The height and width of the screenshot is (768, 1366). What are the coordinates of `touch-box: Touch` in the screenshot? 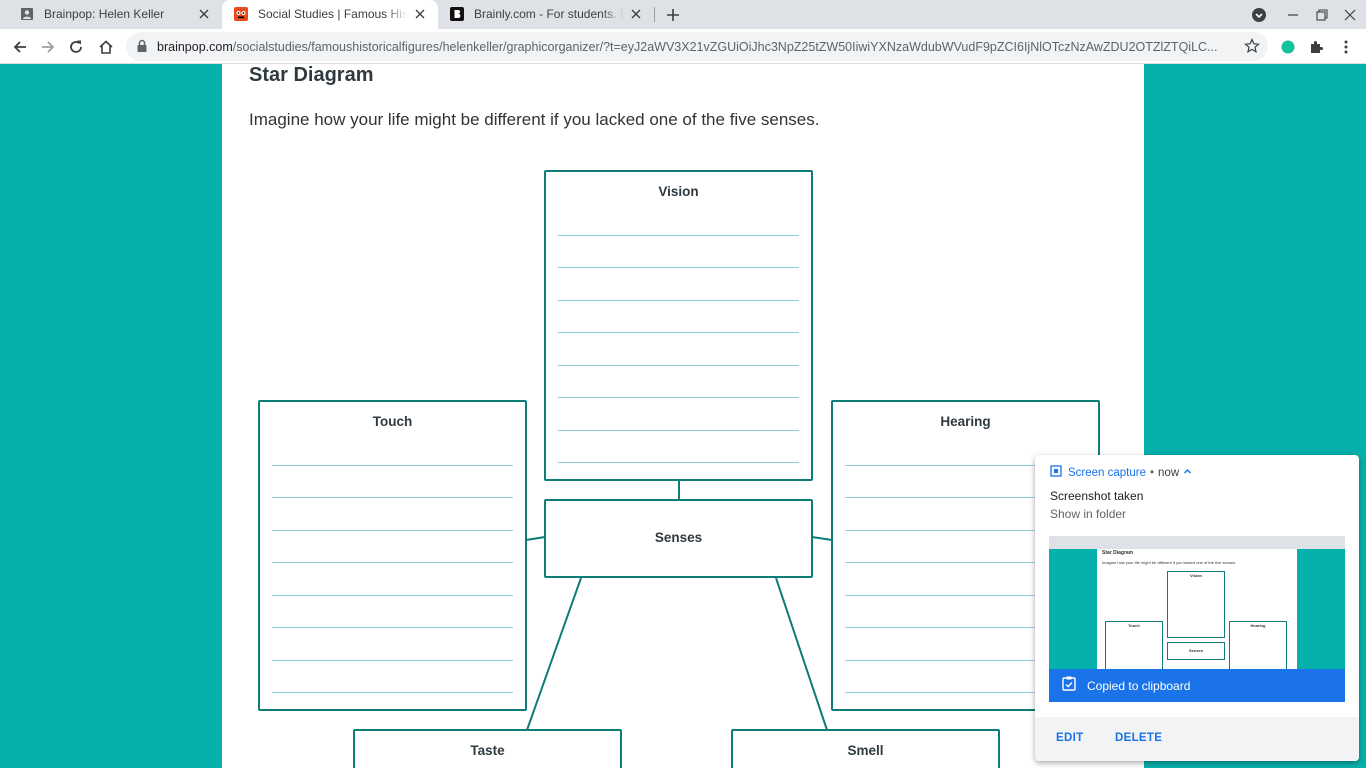 It's located at (392, 555).